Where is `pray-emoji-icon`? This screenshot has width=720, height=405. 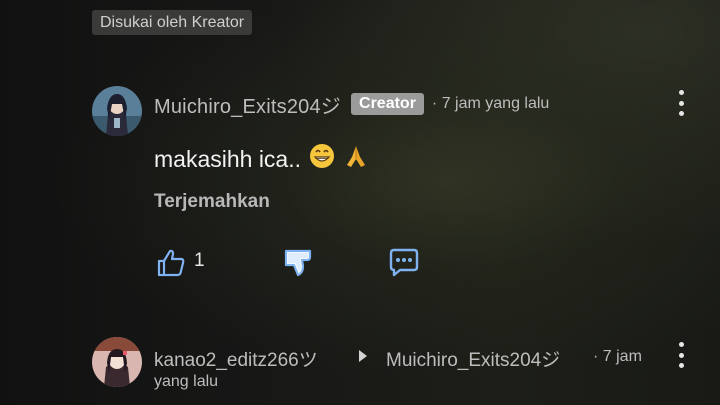
pray-emoji-icon is located at coordinates (356, 159).